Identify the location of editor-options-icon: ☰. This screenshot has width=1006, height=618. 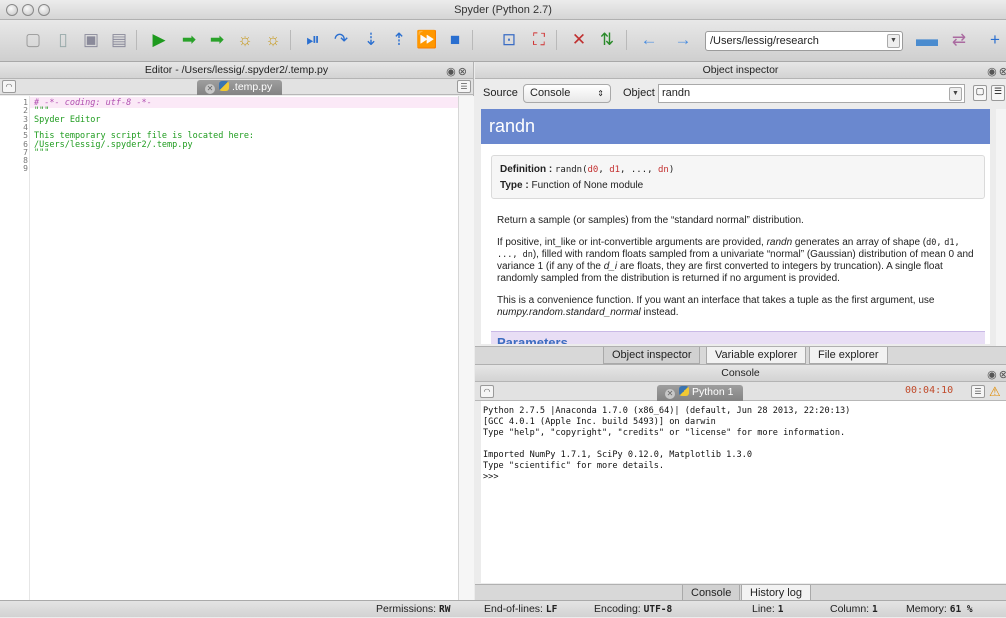
(464, 86).